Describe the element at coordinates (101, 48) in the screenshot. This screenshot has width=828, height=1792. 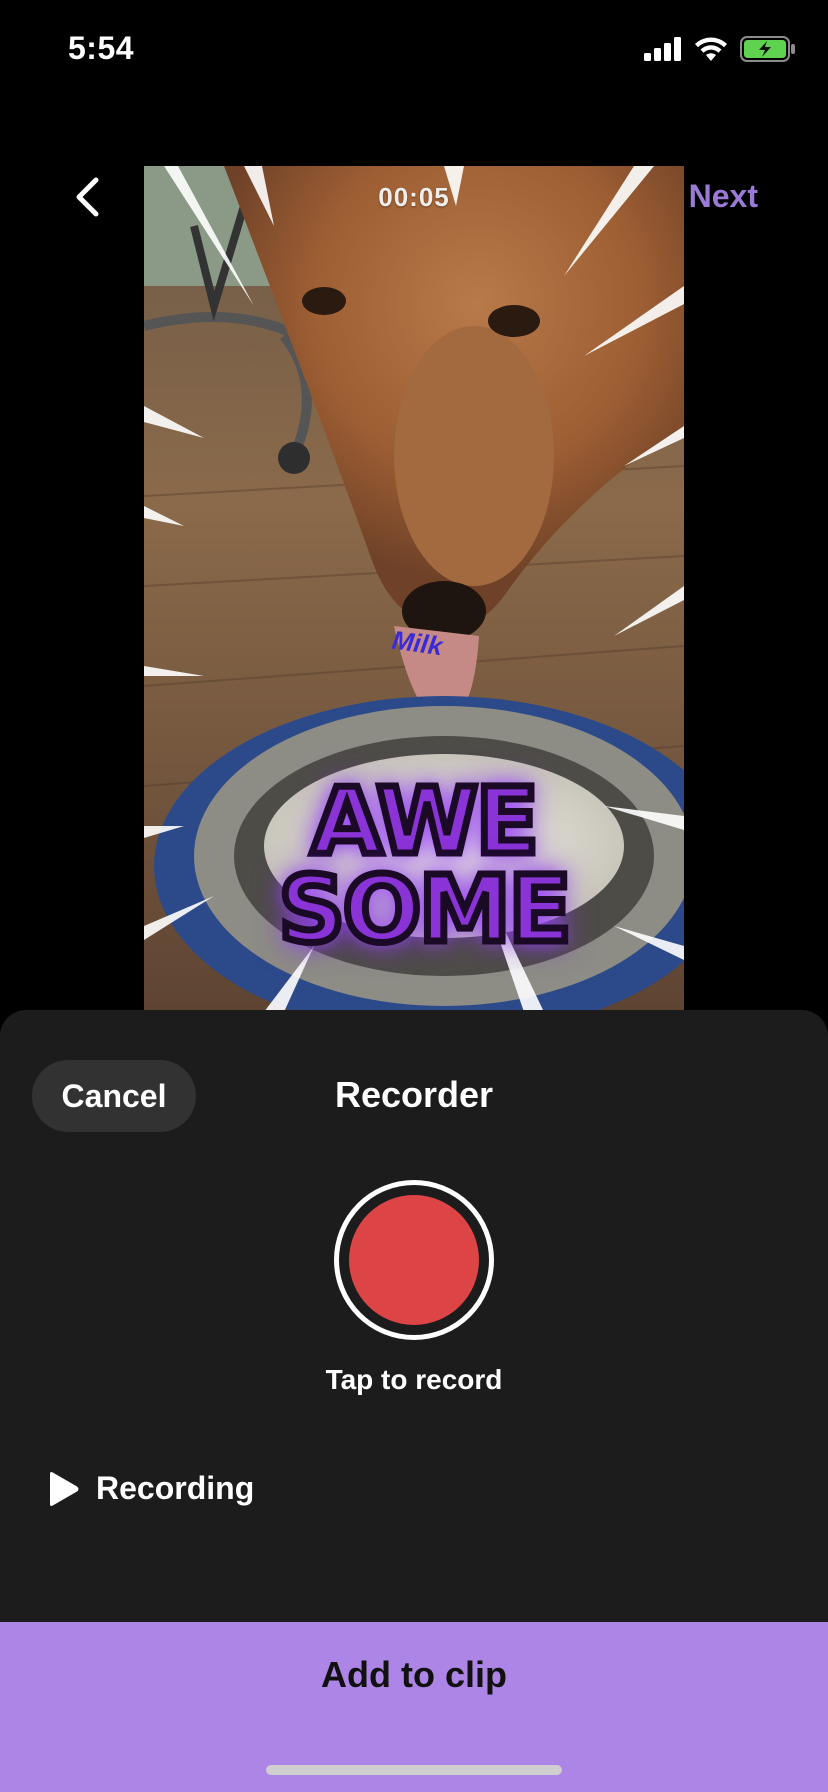
I see `status-time: 5:54` at that location.